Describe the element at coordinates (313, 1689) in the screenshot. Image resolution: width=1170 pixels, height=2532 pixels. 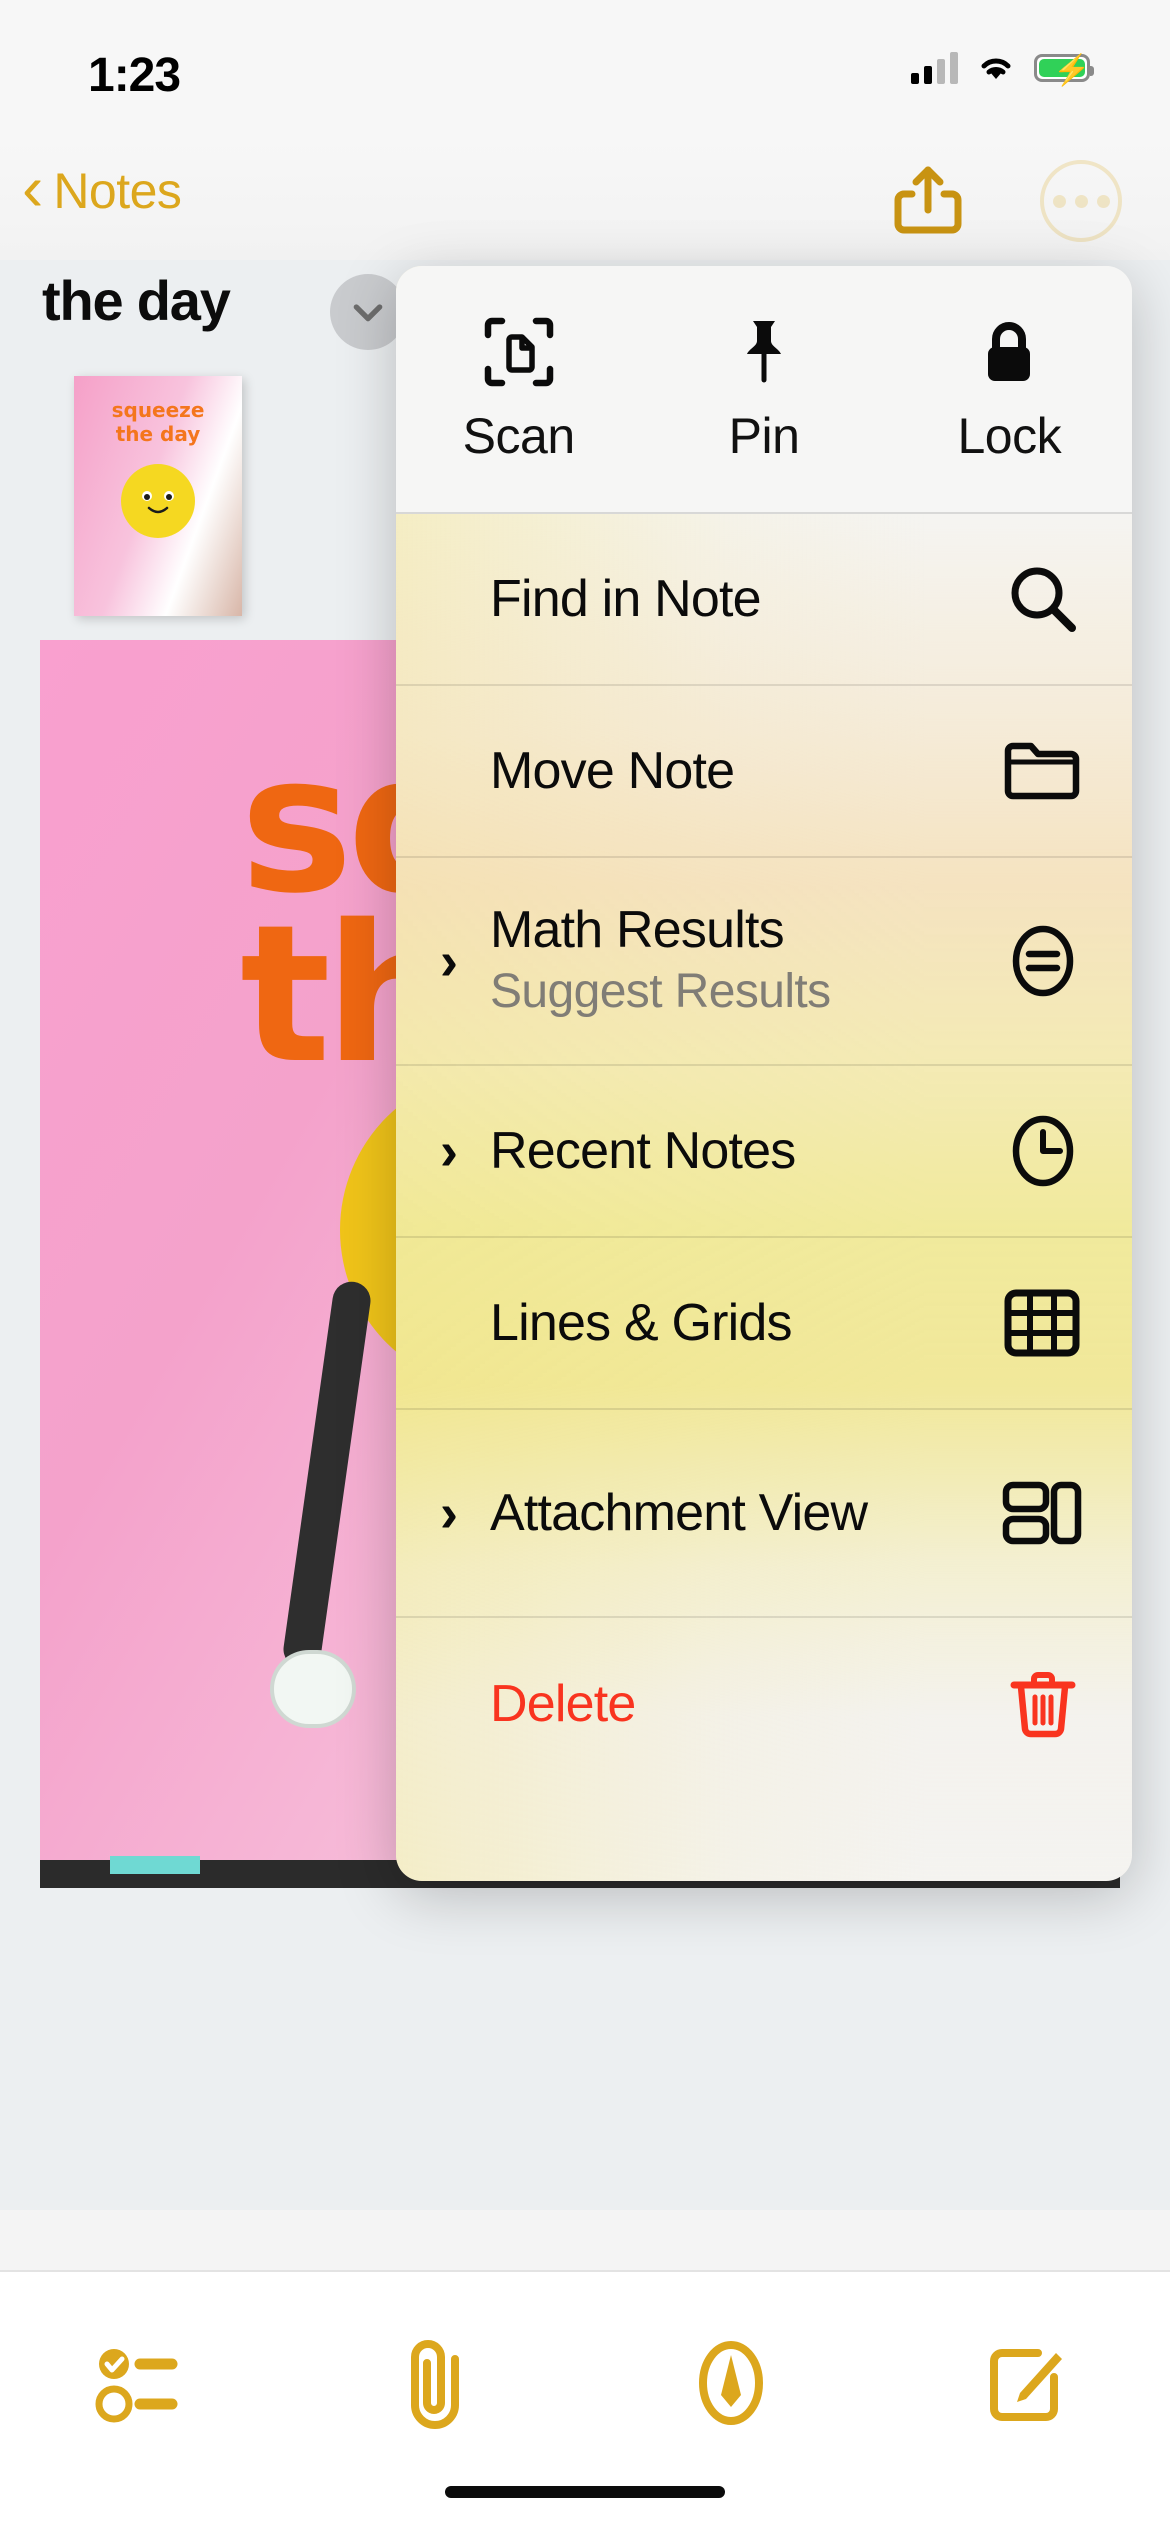
I see `character-hand` at that location.